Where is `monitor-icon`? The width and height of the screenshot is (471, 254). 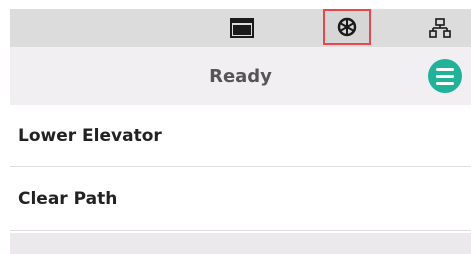 monitor-icon is located at coordinates (242, 28).